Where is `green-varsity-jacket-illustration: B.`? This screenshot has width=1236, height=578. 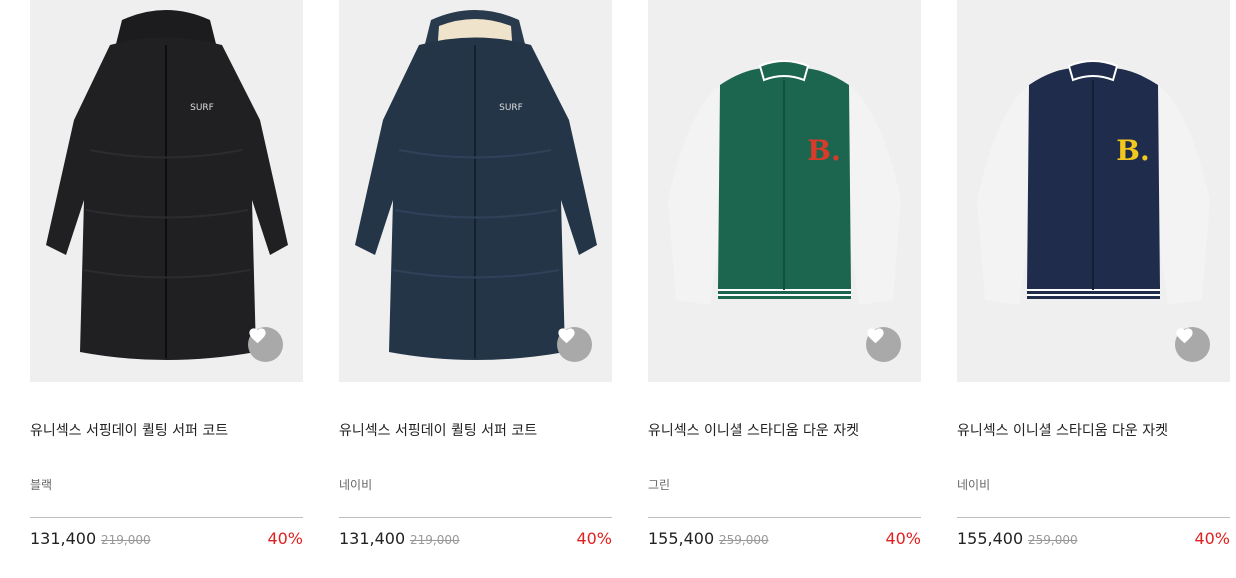
green-varsity-jacket-illustration: B. is located at coordinates (784, 182).